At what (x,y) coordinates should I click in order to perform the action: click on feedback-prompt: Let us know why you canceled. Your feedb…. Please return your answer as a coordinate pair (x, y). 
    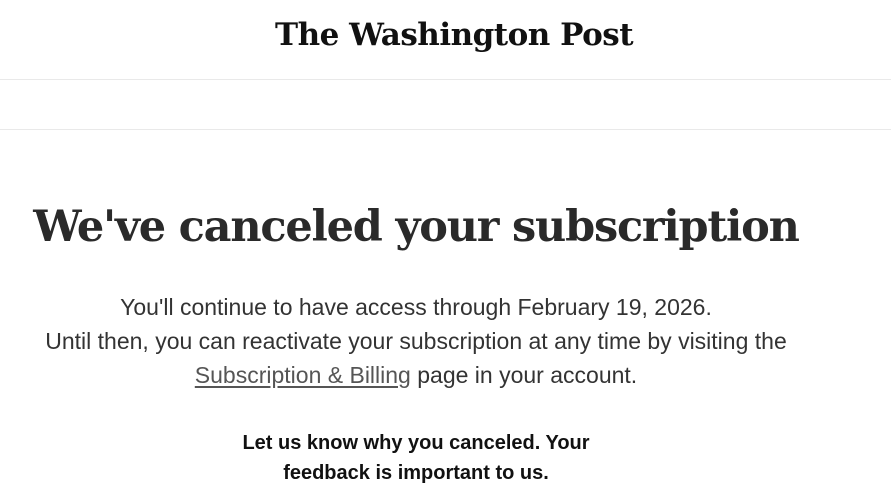
    Looking at the image, I should click on (416, 458).